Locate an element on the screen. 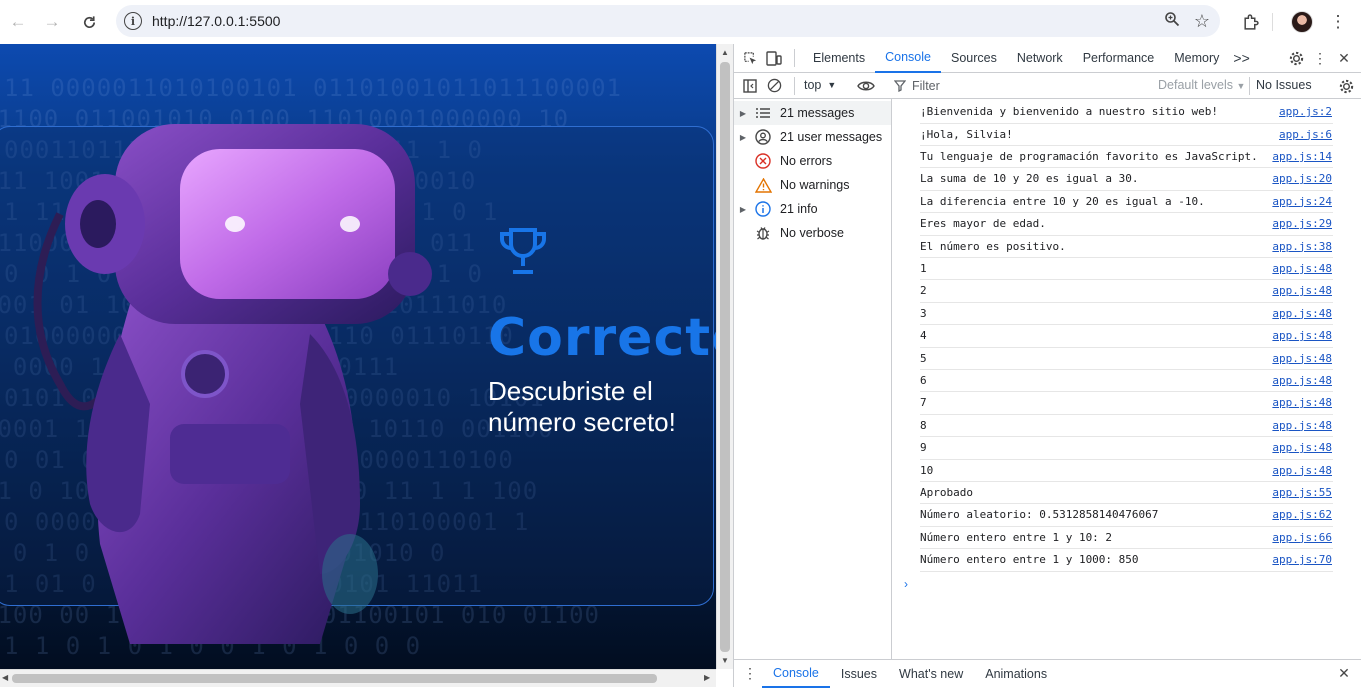  source-link: app.js:14 is located at coordinates (1302, 156).